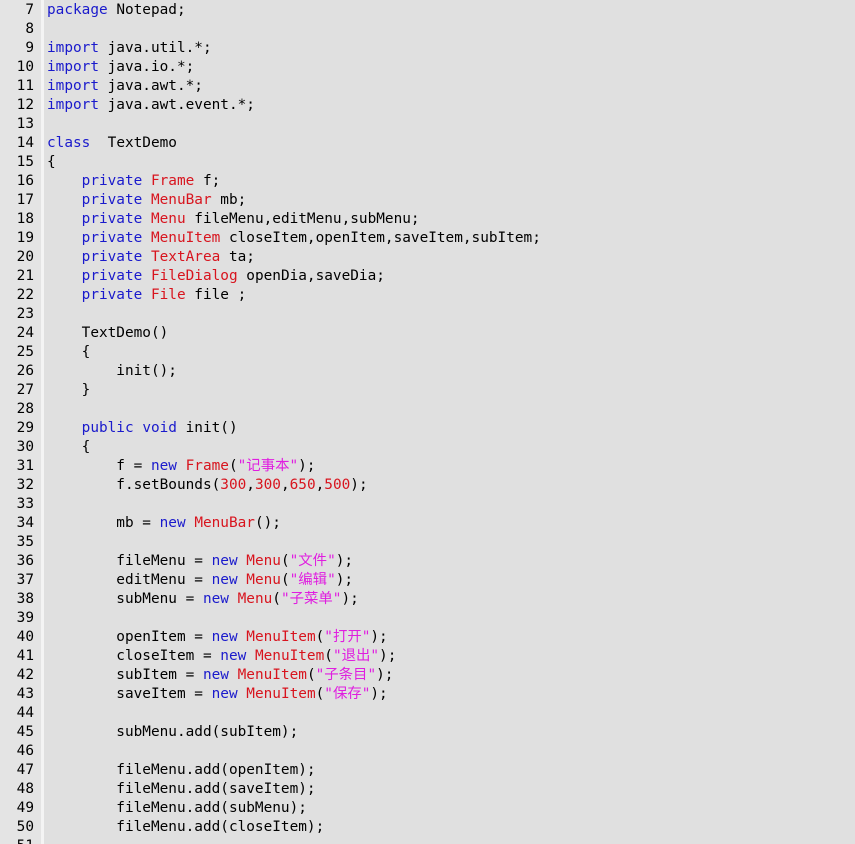 The image size is (855, 844). I want to click on code-line: 10 import java.io.*;, so click(427, 67).